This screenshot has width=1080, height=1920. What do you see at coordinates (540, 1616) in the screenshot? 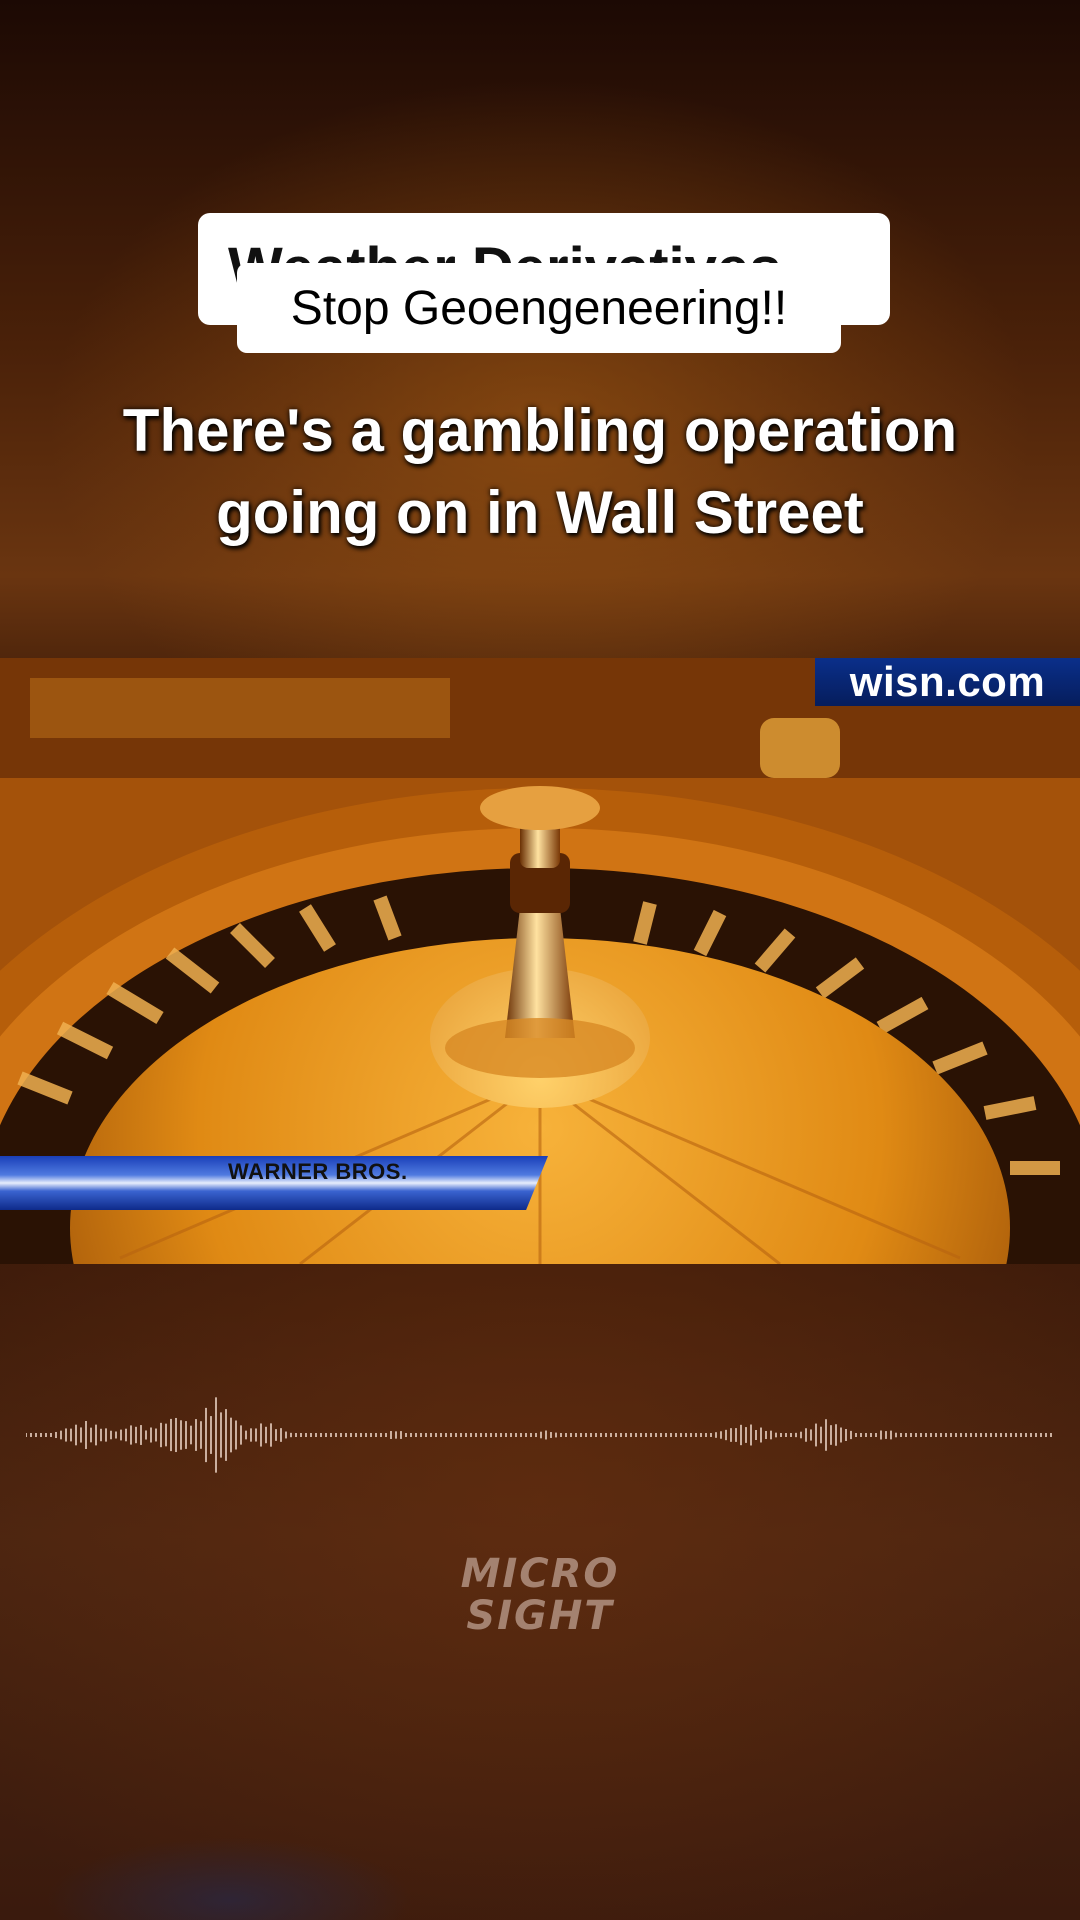
I see `watermark-line-2: SIGHT` at bounding box center [540, 1616].